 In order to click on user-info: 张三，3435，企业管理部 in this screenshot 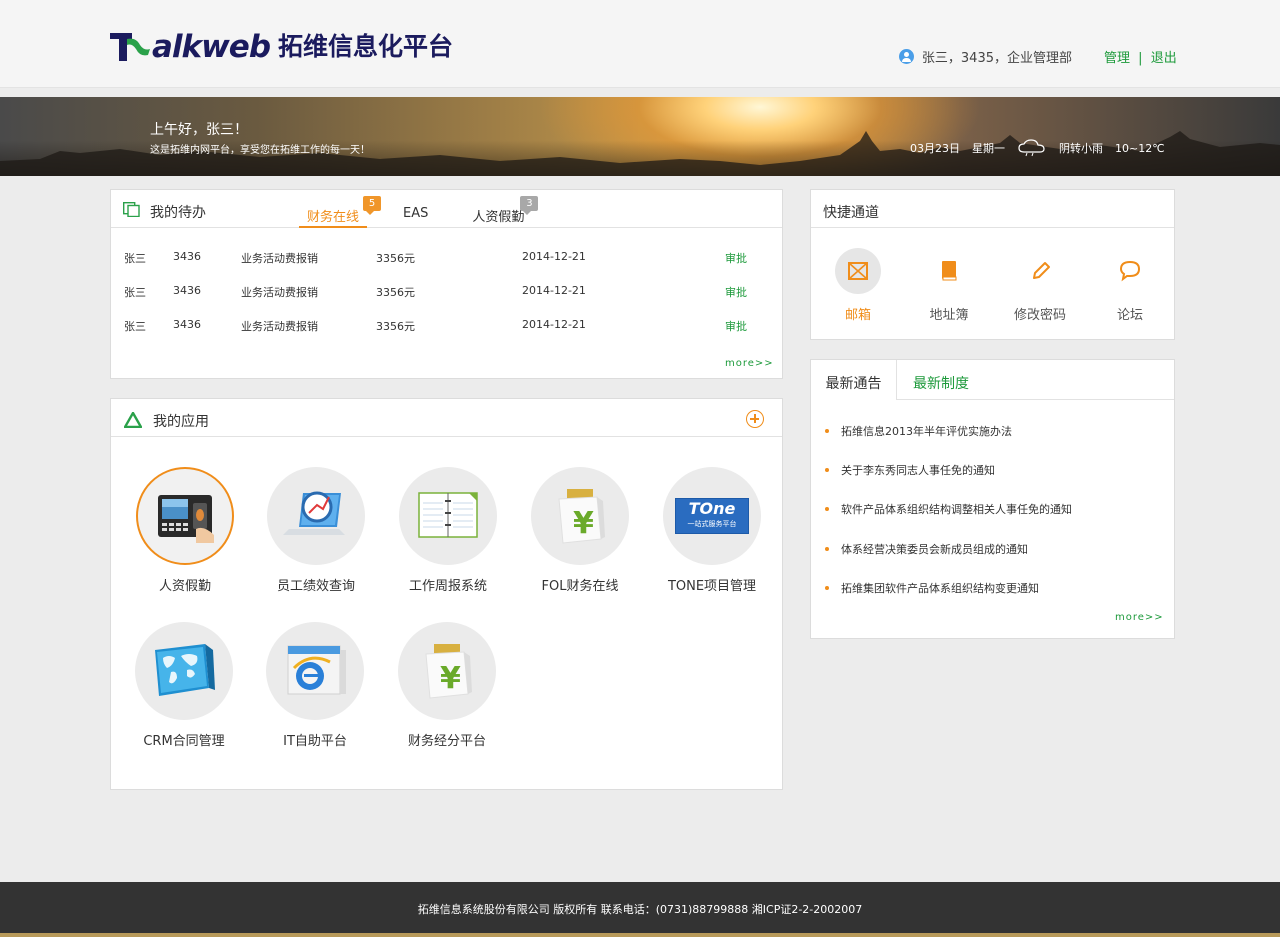, I will do `click(985, 56)`.